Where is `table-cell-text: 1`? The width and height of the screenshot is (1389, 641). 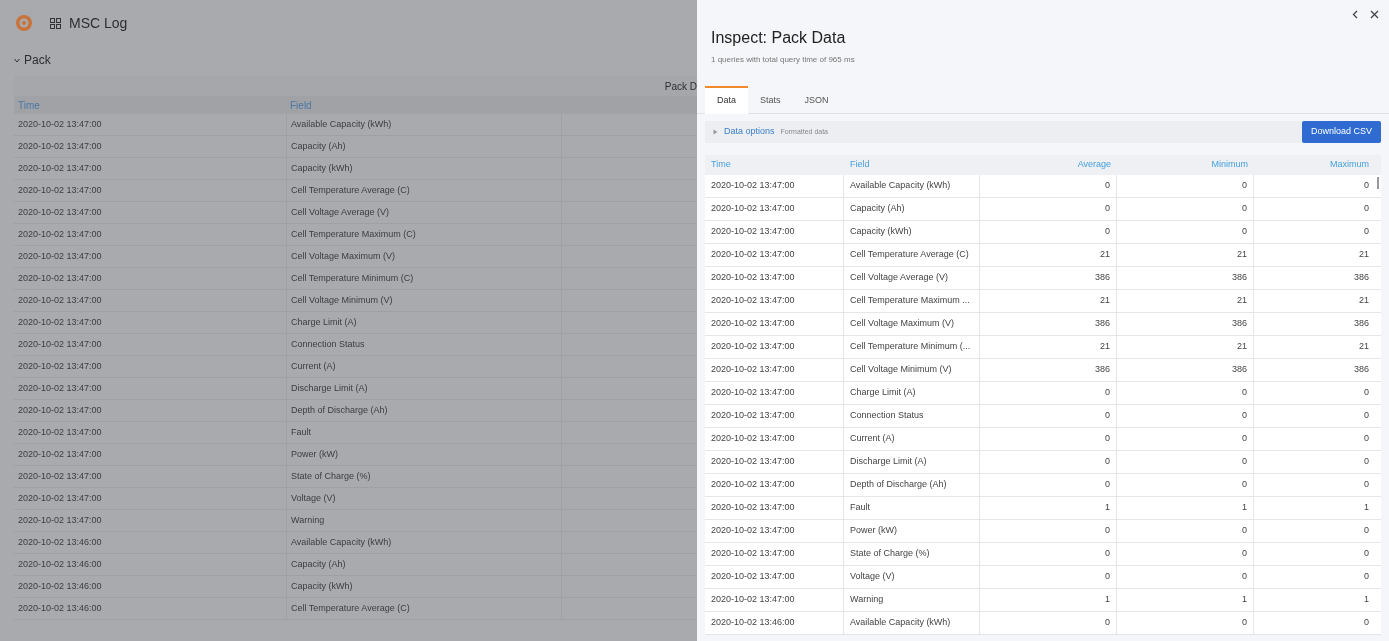
table-cell-text: 1 is located at coordinates (1366, 508).